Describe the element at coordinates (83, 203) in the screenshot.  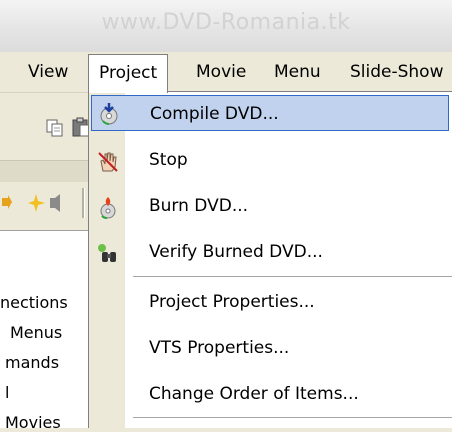
I see `toolbar-divider` at that location.